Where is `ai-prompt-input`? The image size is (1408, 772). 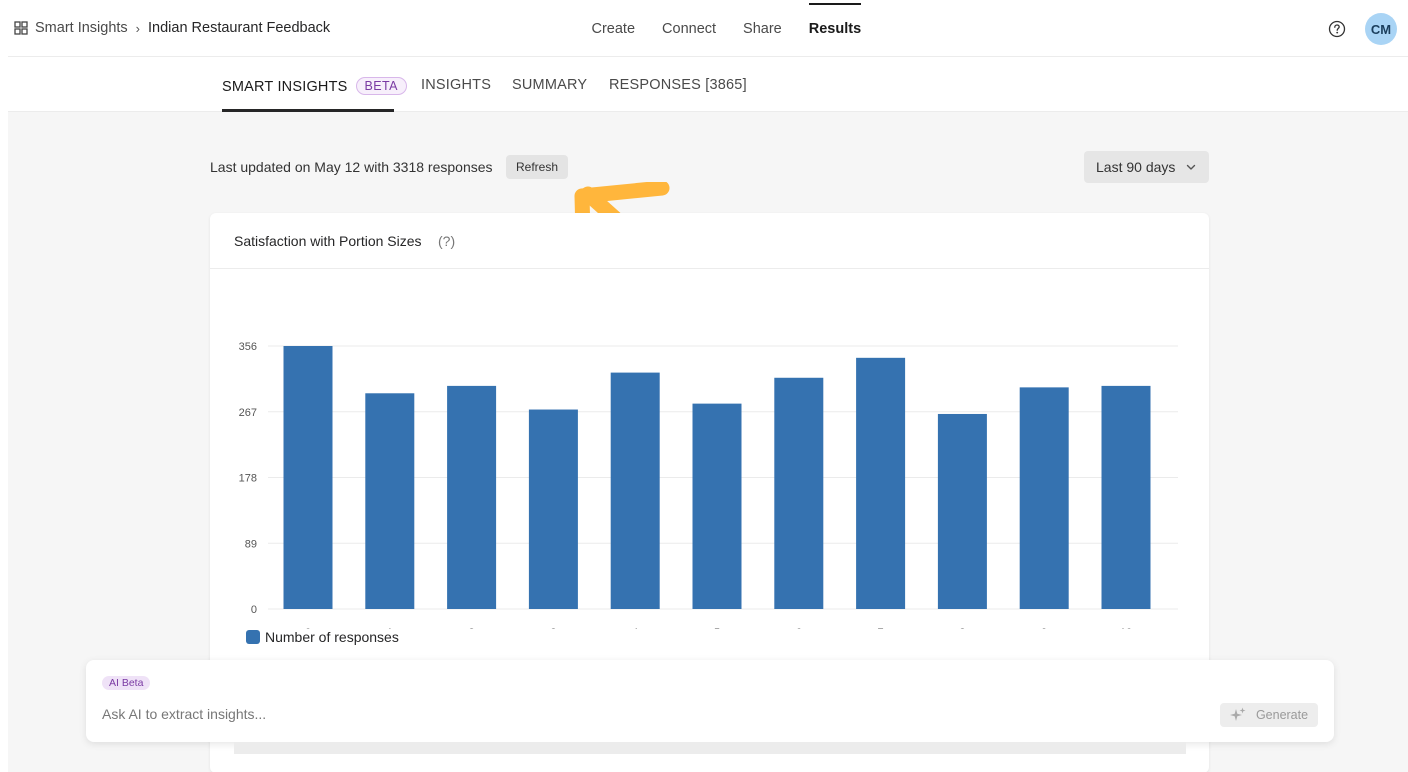
ai-prompt-input is located at coordinates (652, 714).